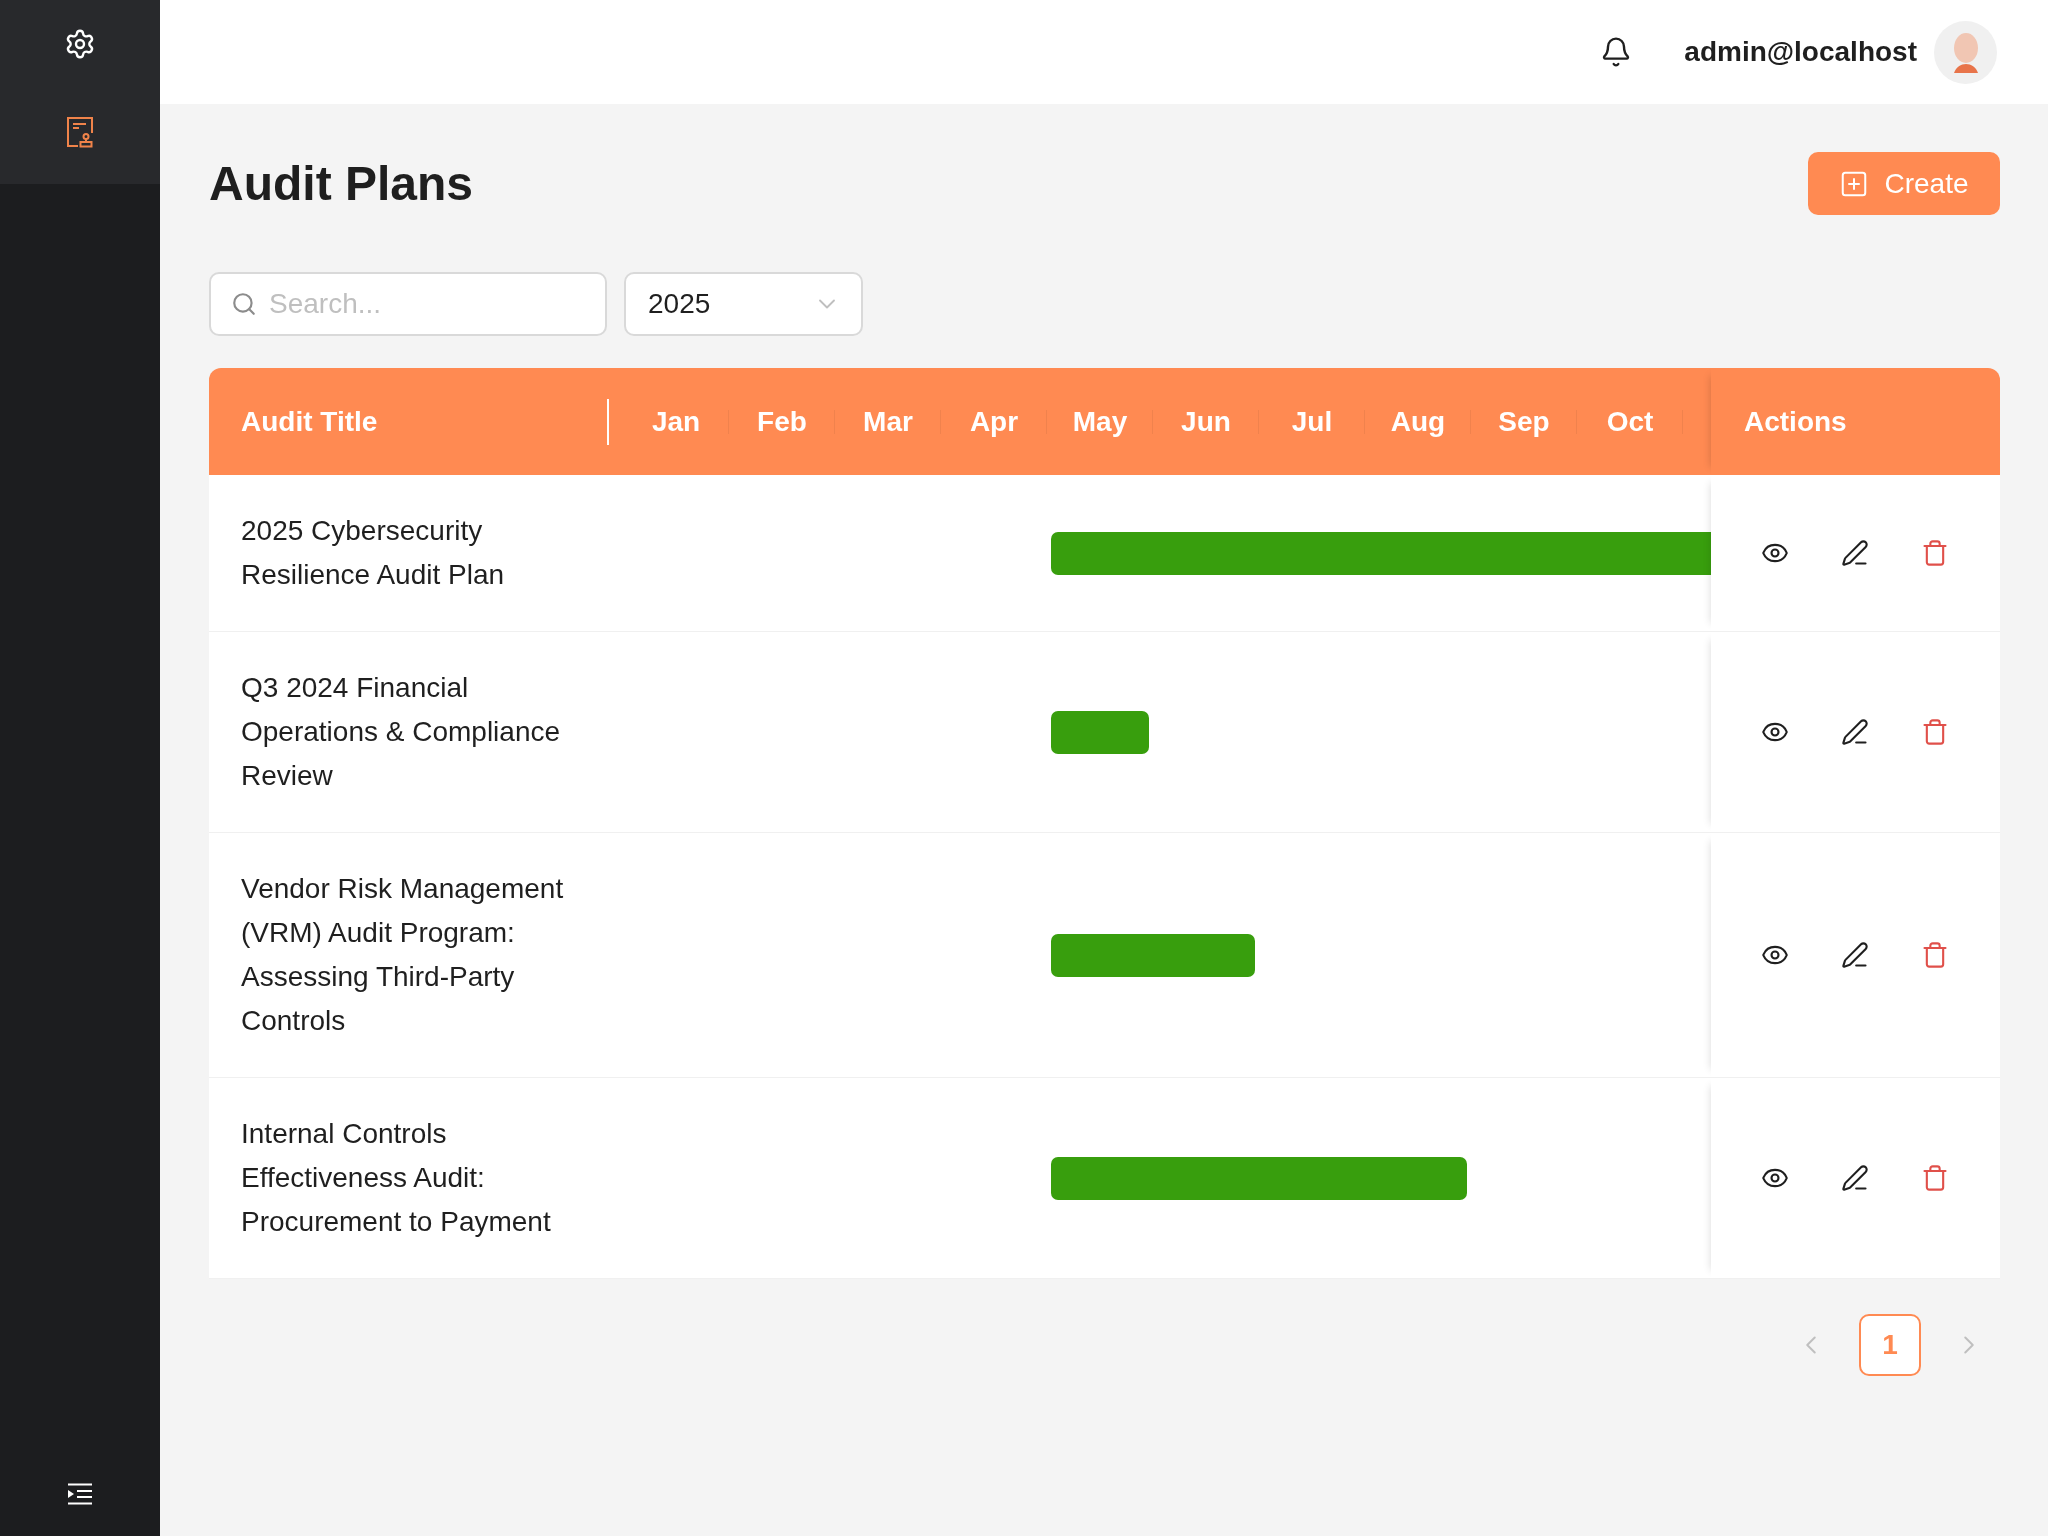  What do you see at coordinates (1800, 52) in the screenshot?
I see `user-name: admin@localhost` at bounding box center [1800, 52].